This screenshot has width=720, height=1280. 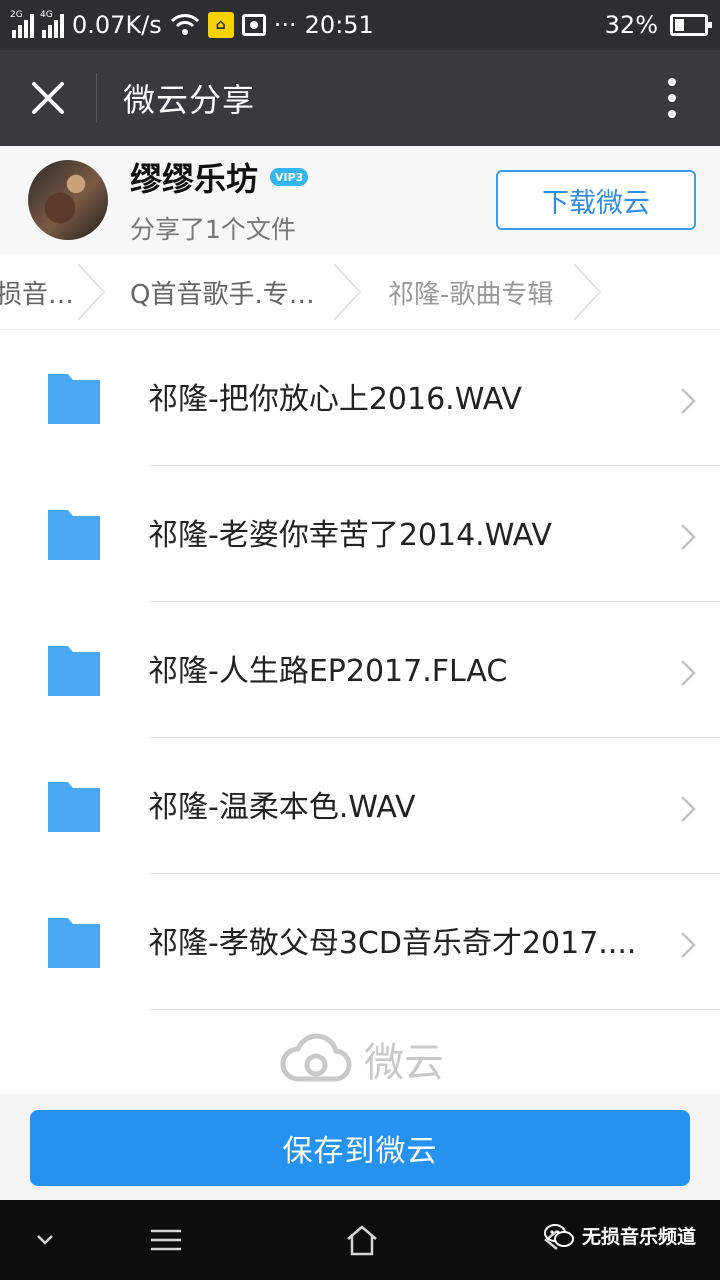 I want to click on wechat-channel-label: 无损音乐频道, so click(x=638, y=1237).